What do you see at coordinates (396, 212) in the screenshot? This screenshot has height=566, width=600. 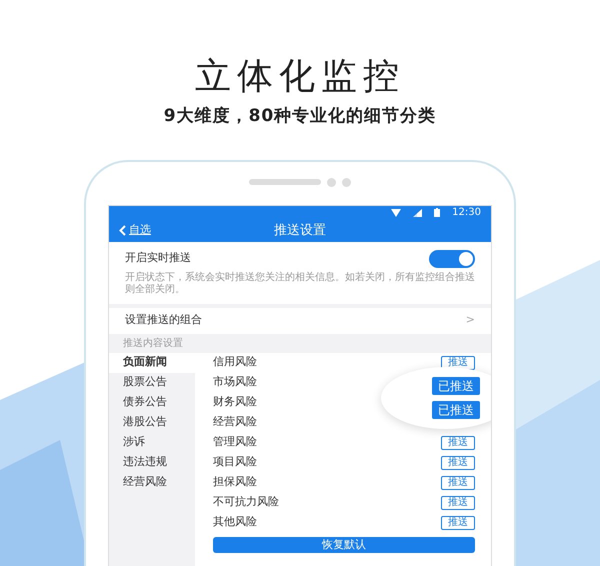 I see `wifi-icon` at bounding box center [396, 212].